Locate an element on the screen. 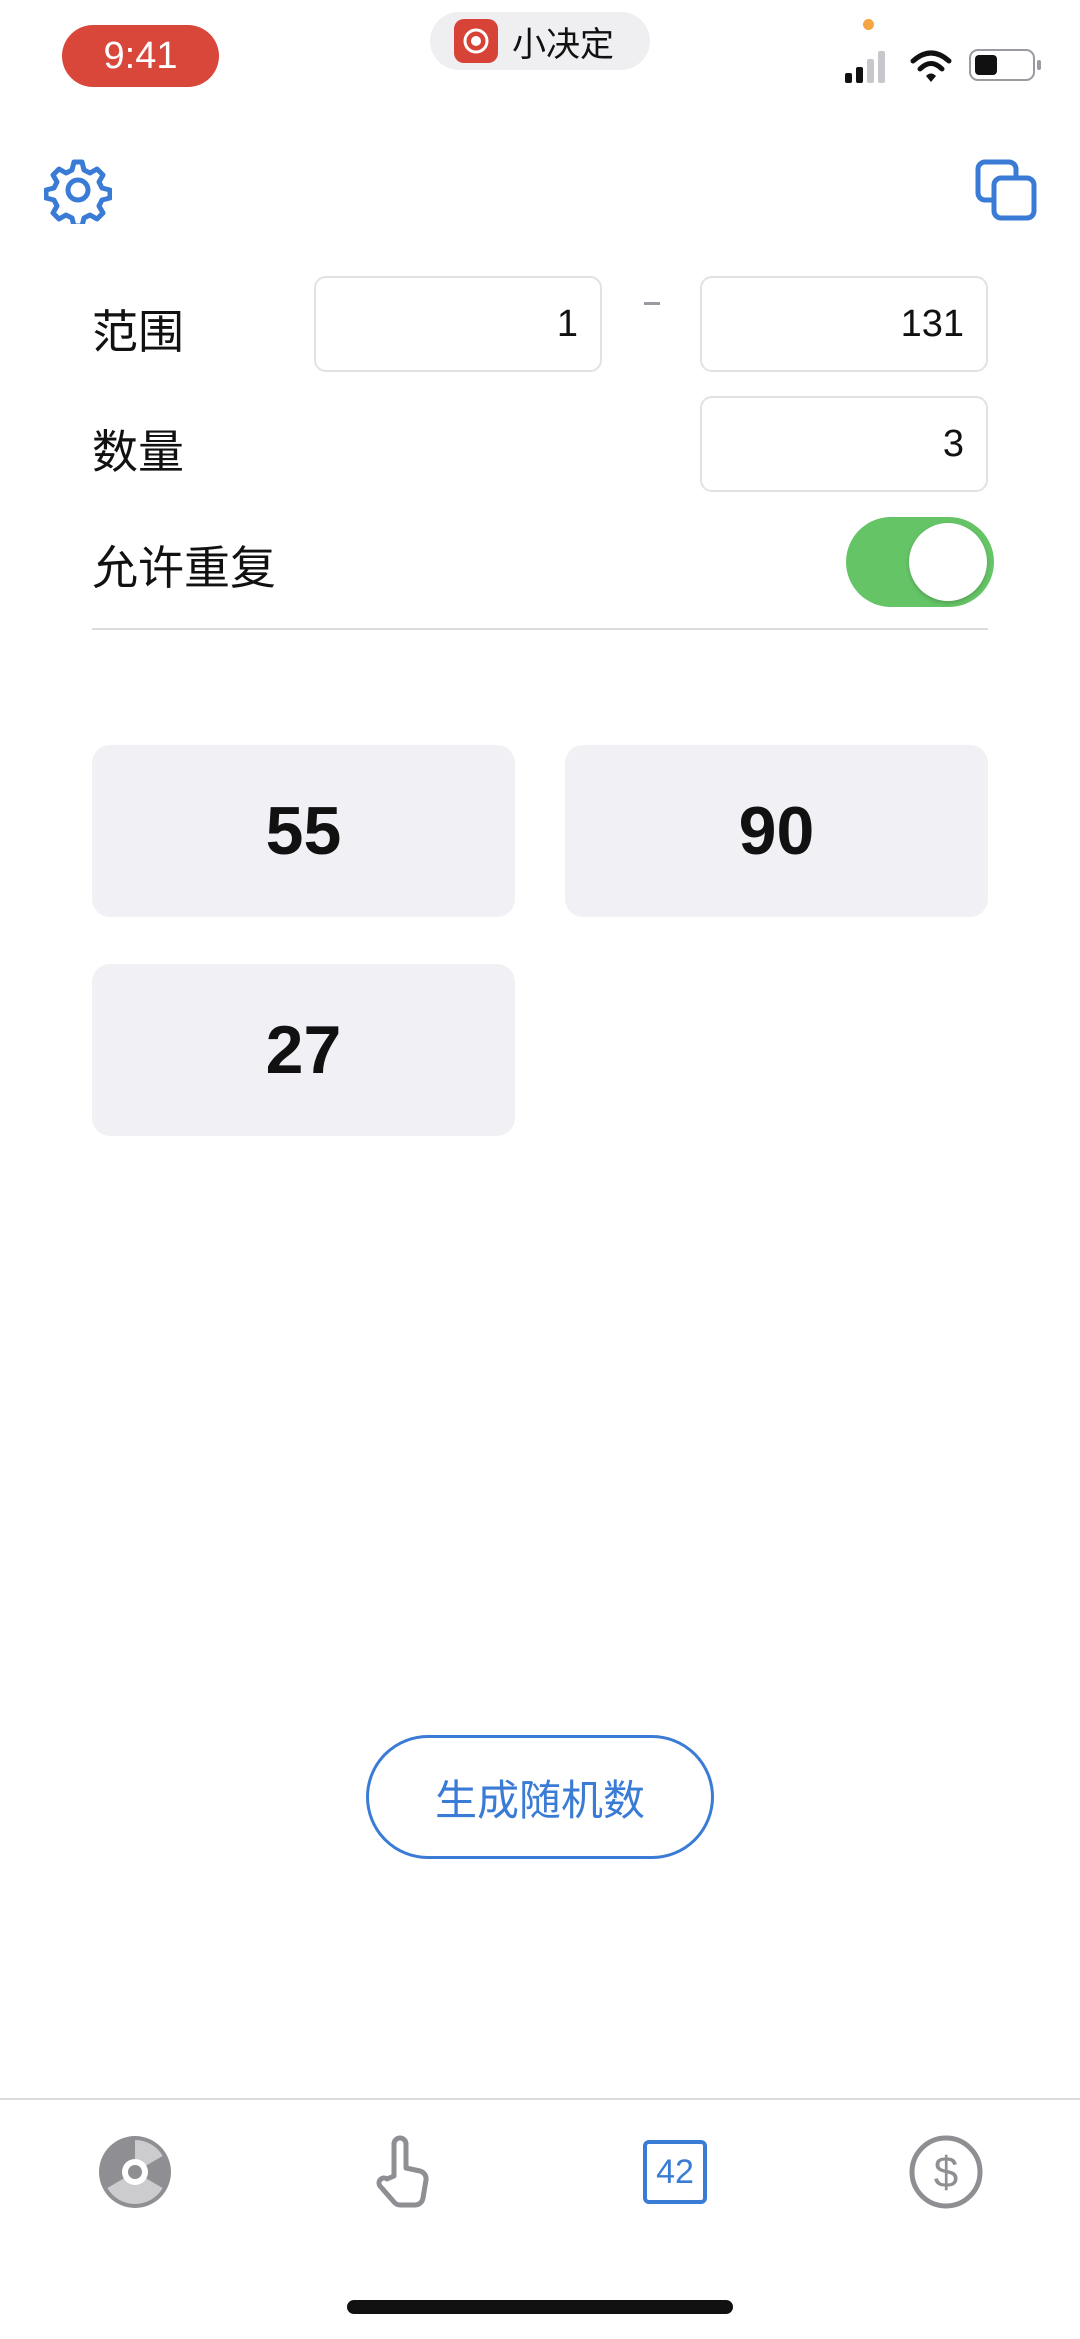 This screenshot has height=2339, width=1080. copy-icon is located at coordinates (1006, 190).